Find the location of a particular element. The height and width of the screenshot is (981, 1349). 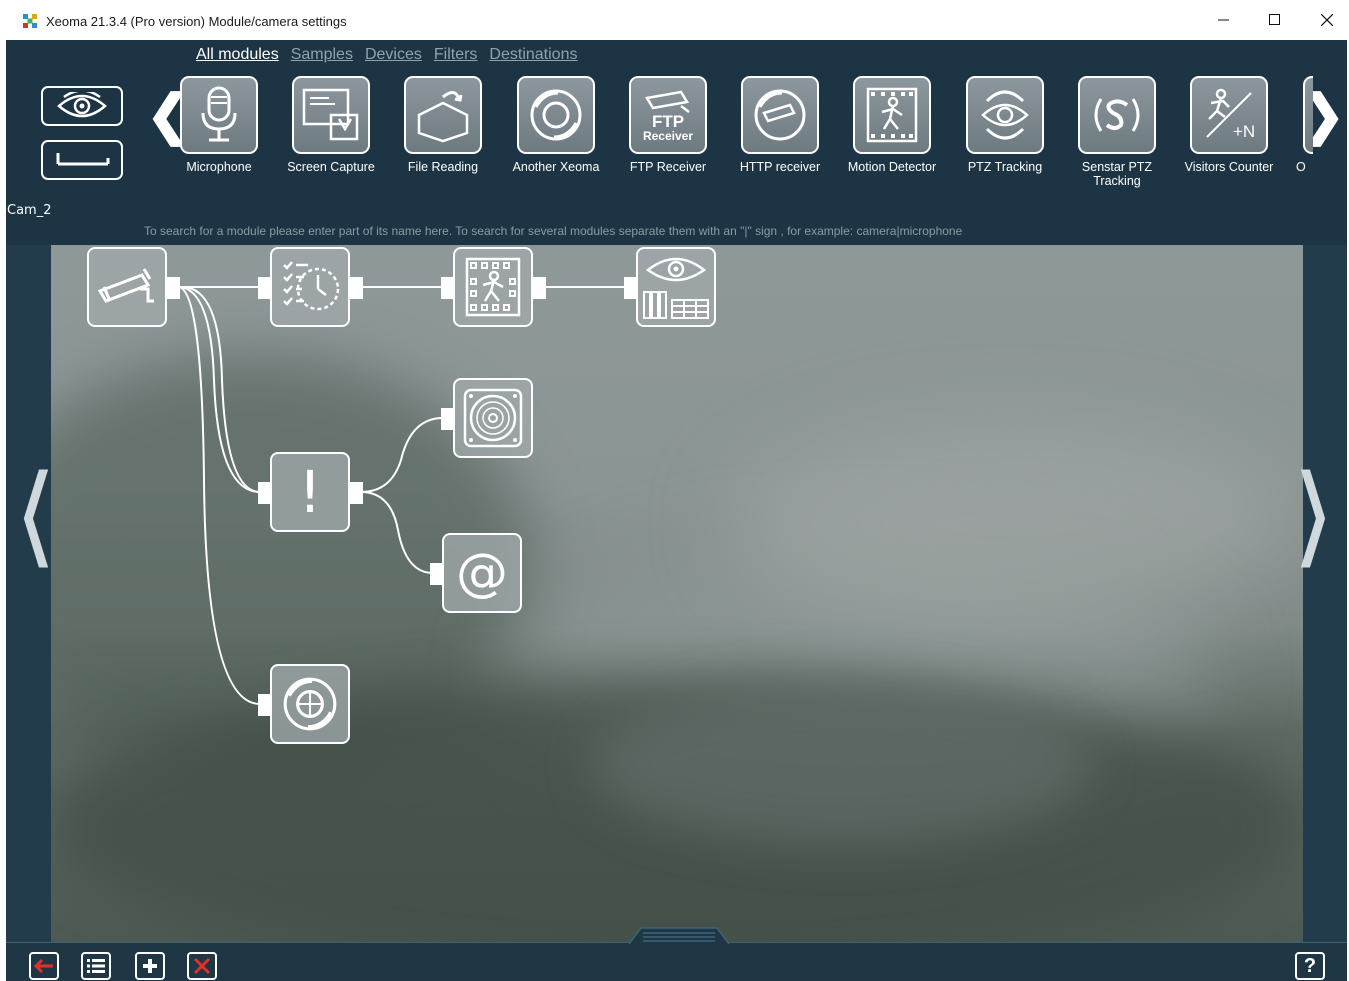

preview-archive-icon is located at coordinates (676, 288).